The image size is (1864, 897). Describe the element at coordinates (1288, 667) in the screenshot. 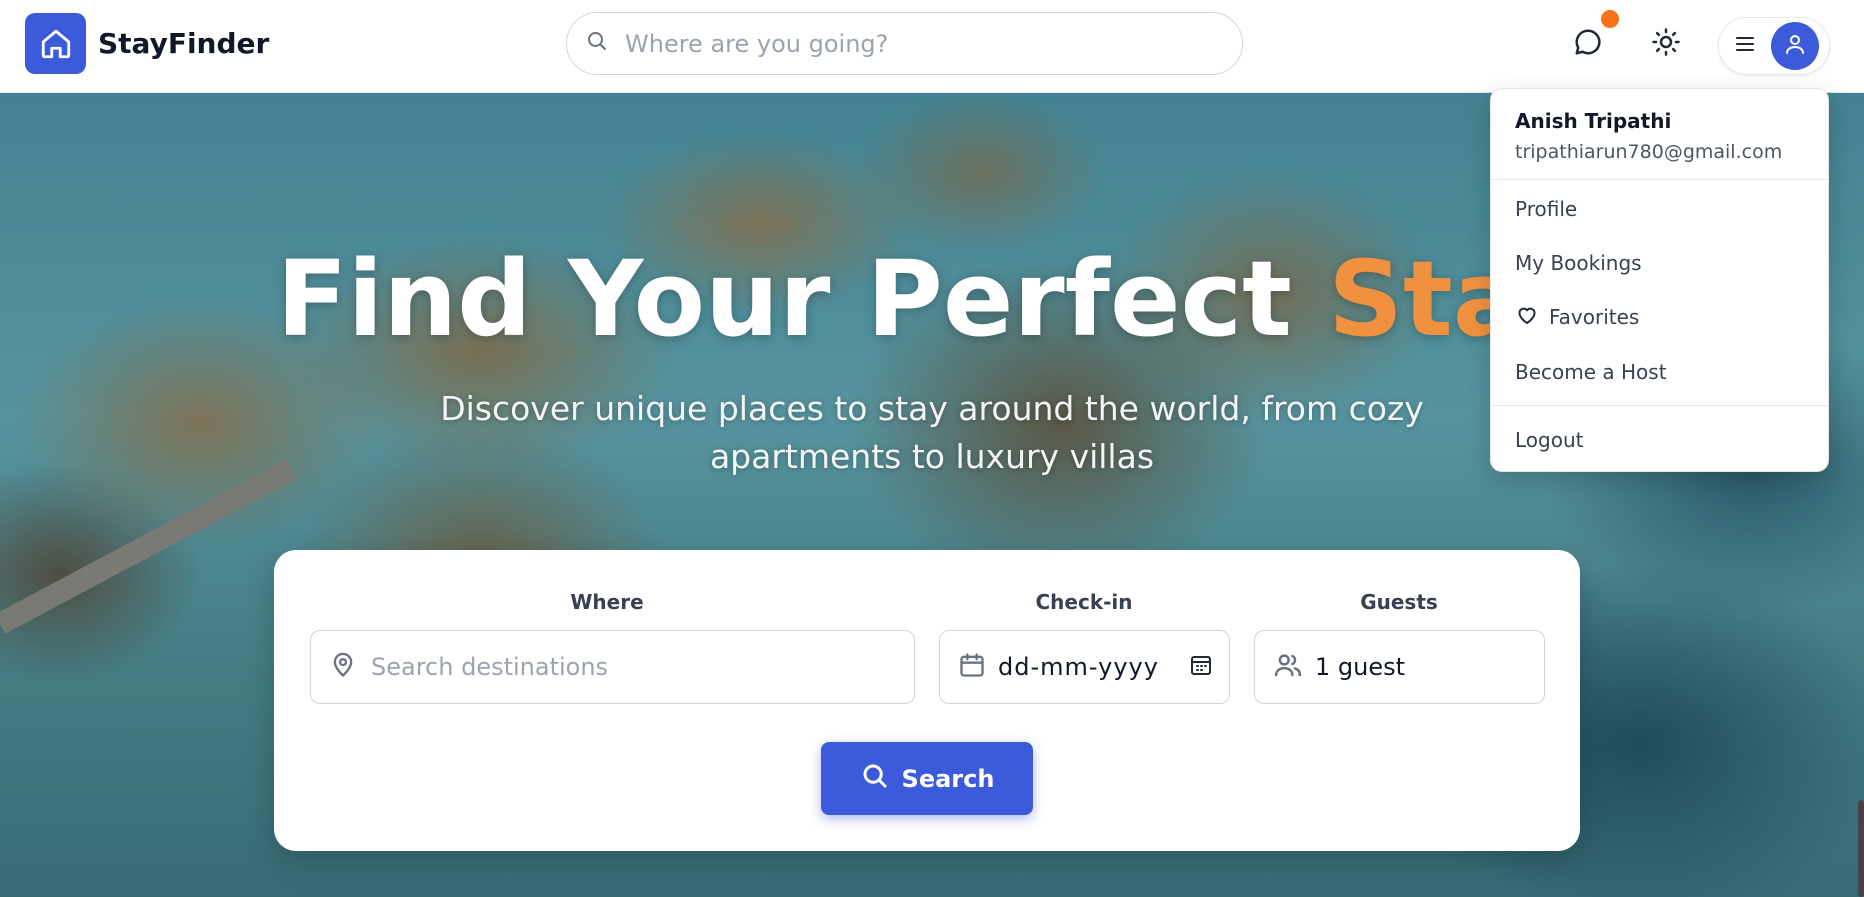

I see `users-icon` at that location.